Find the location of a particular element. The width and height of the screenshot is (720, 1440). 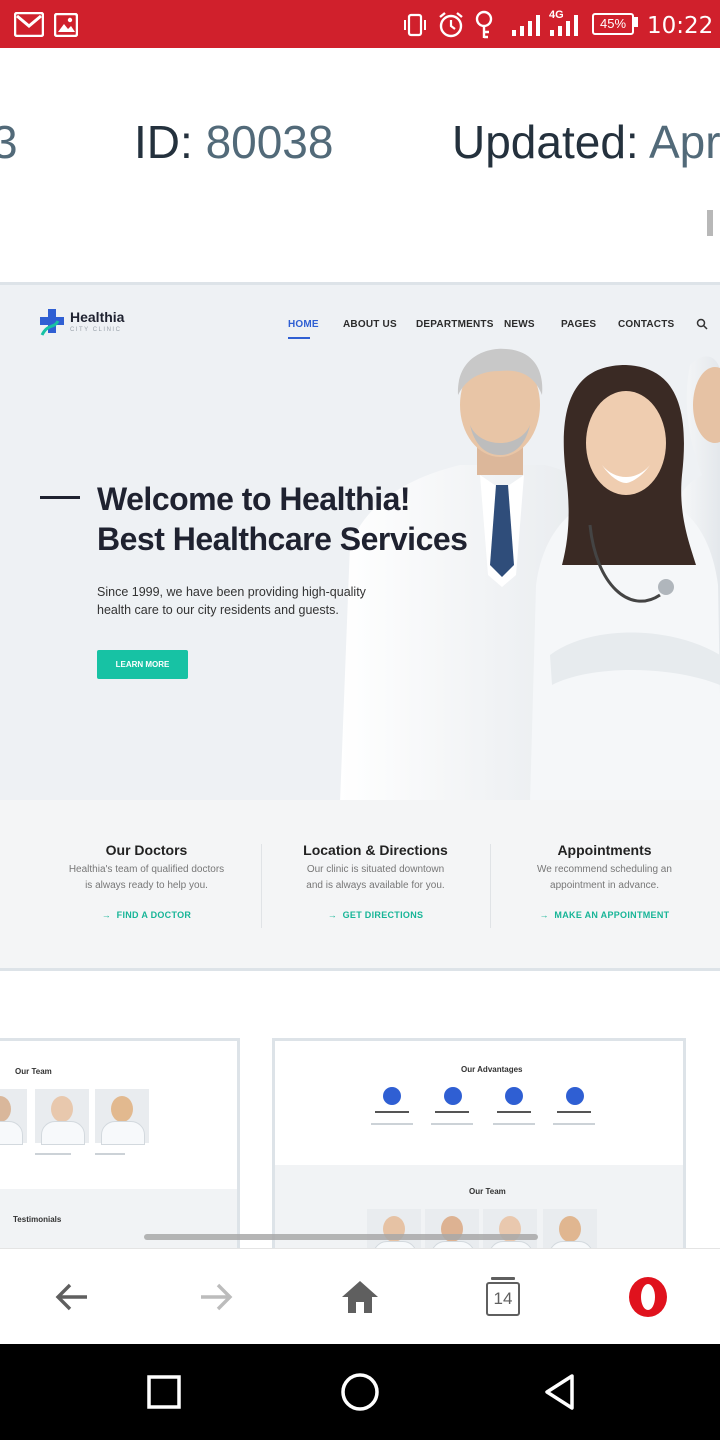

home-icon is located at coordinates (360, 1297).